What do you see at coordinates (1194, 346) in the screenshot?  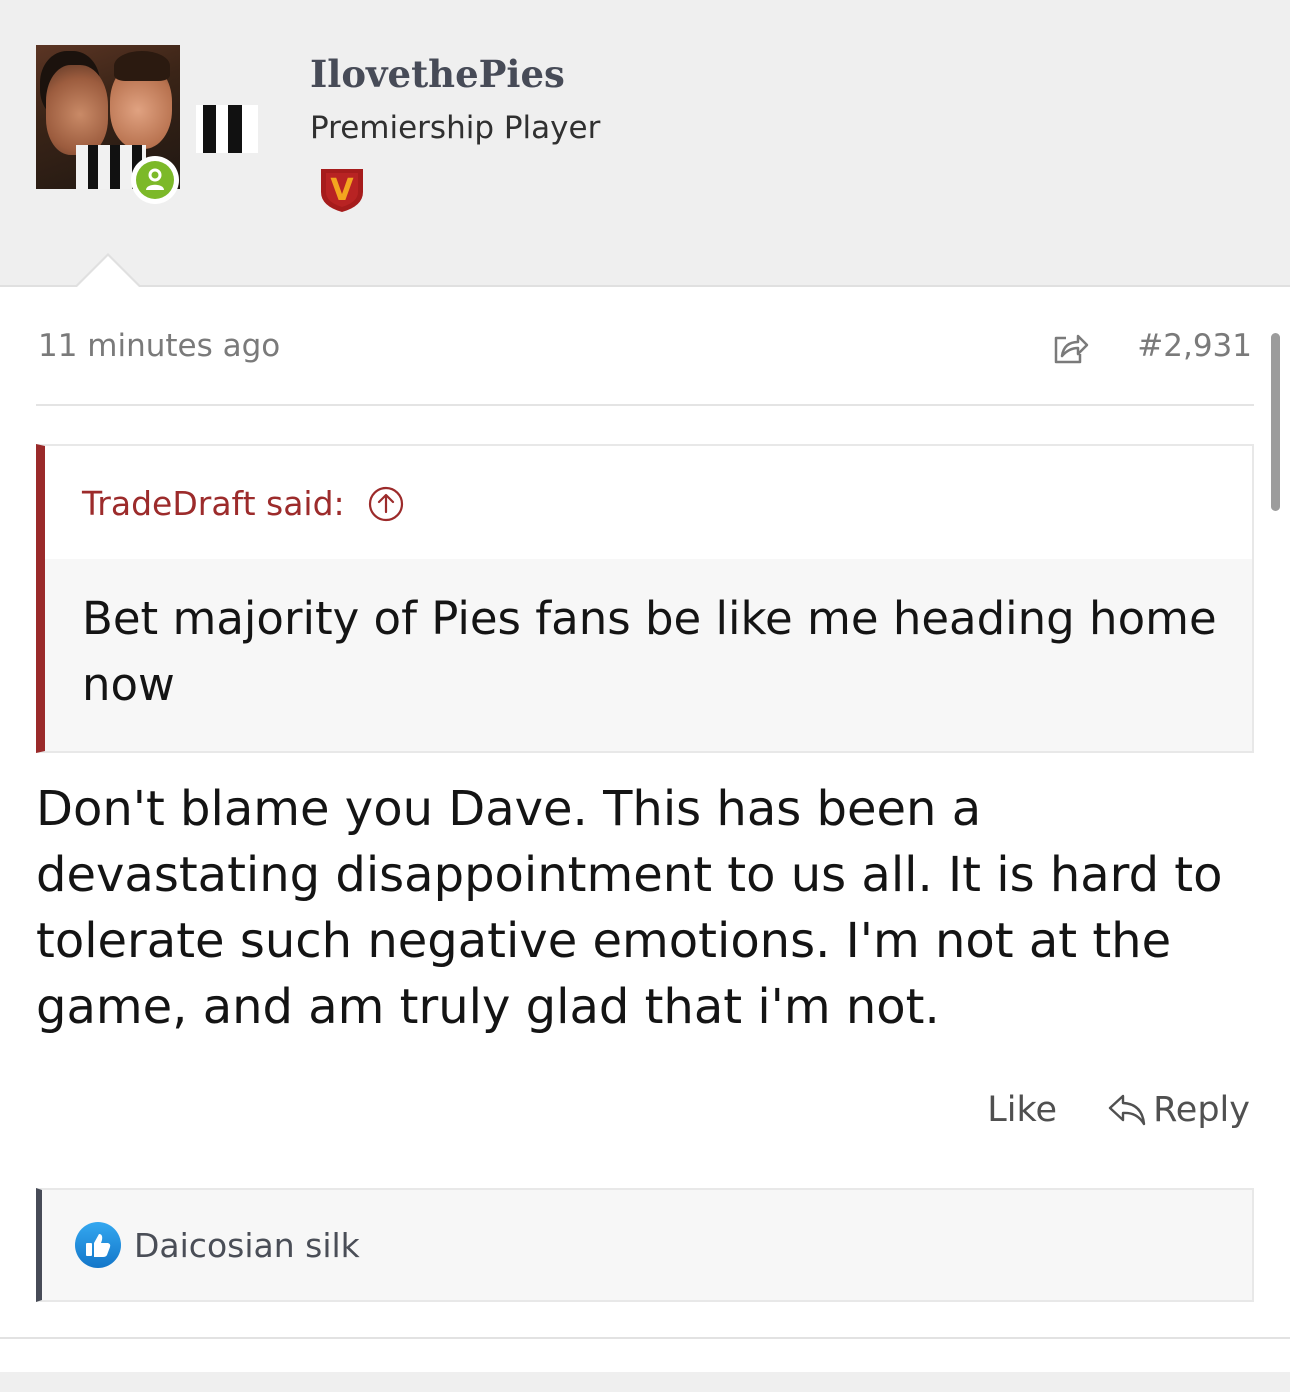 I see `post-number-link: #2,931` at bounding box center [1194, 346].